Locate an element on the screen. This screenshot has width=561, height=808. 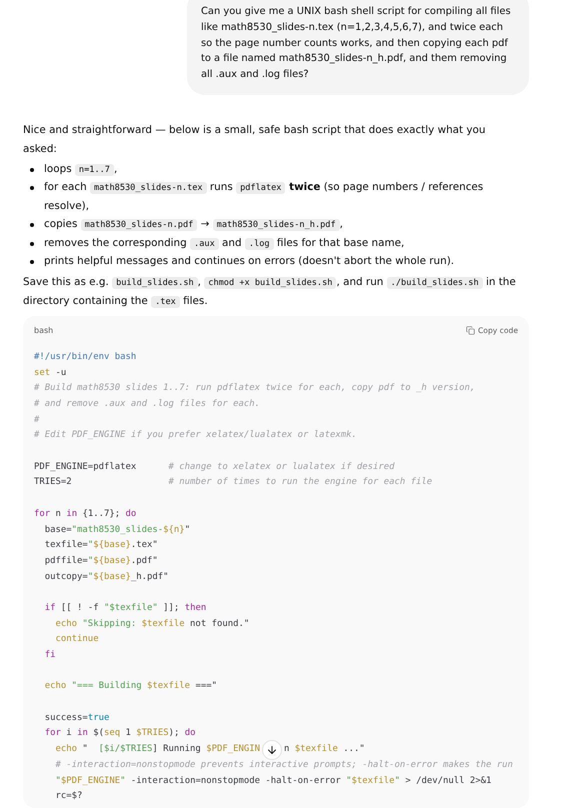
code-line: # is located at coordinates (37, 420).